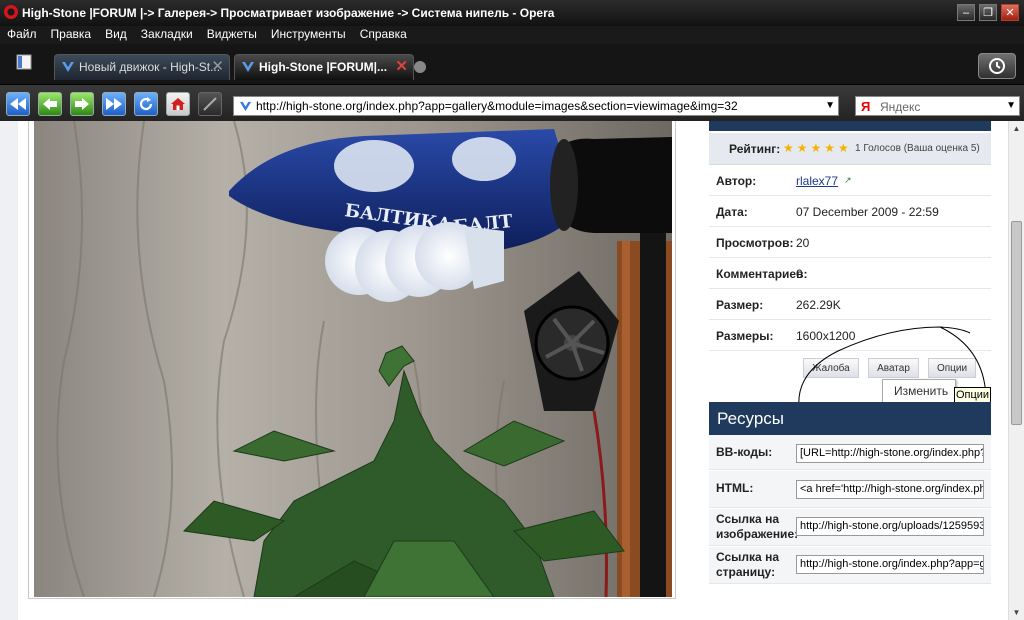 This screenshot has height=620, width=1024. I want to click on views-value: 20, so click(803, 243).